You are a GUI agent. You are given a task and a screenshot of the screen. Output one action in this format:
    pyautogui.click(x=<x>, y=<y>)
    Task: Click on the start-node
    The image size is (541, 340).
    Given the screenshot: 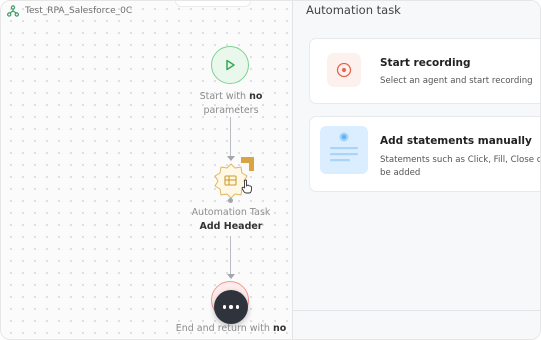 What is the action you would take?
    pyautogui.click(x=230, y=65)
    